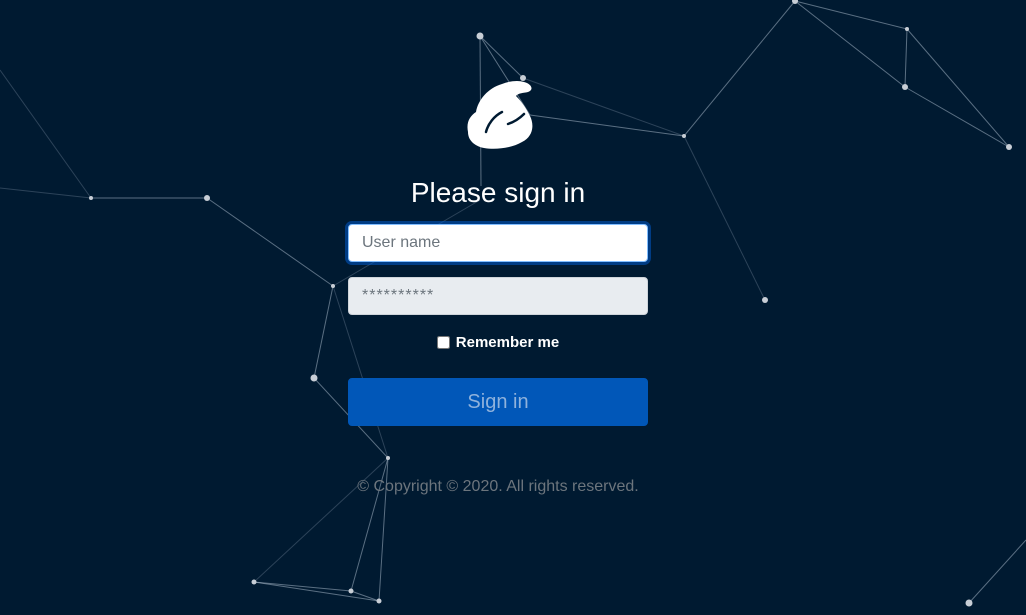 This screenshot has width=1026, height=615. I want to click on sign-in-button: Sign in, so click(498, 402).